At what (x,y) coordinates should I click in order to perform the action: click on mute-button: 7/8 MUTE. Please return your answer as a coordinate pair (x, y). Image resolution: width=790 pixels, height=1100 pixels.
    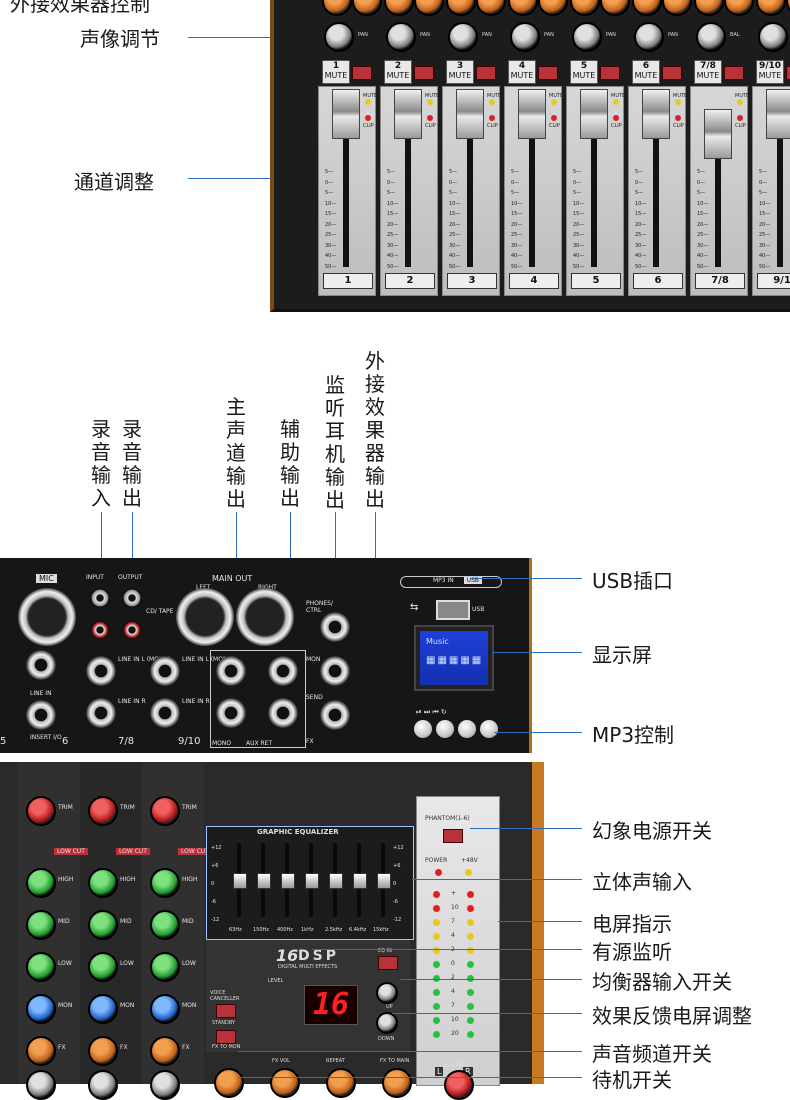
    Looking at the image, I should click on (708, 72).